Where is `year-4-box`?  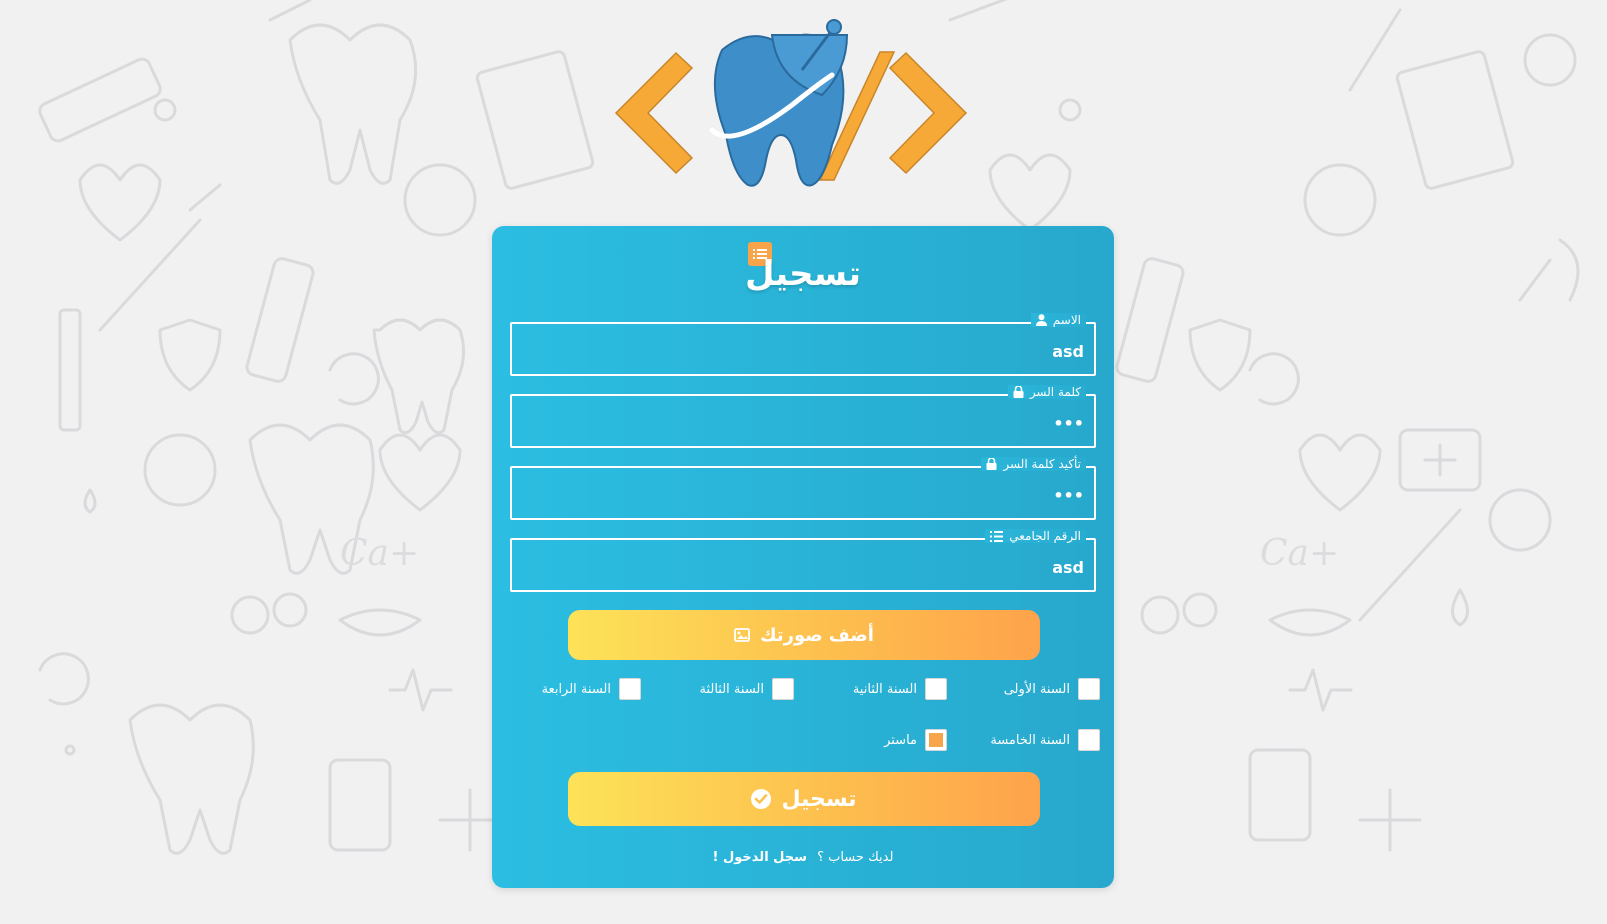 year-4-box is located at coordinates (630, 689).